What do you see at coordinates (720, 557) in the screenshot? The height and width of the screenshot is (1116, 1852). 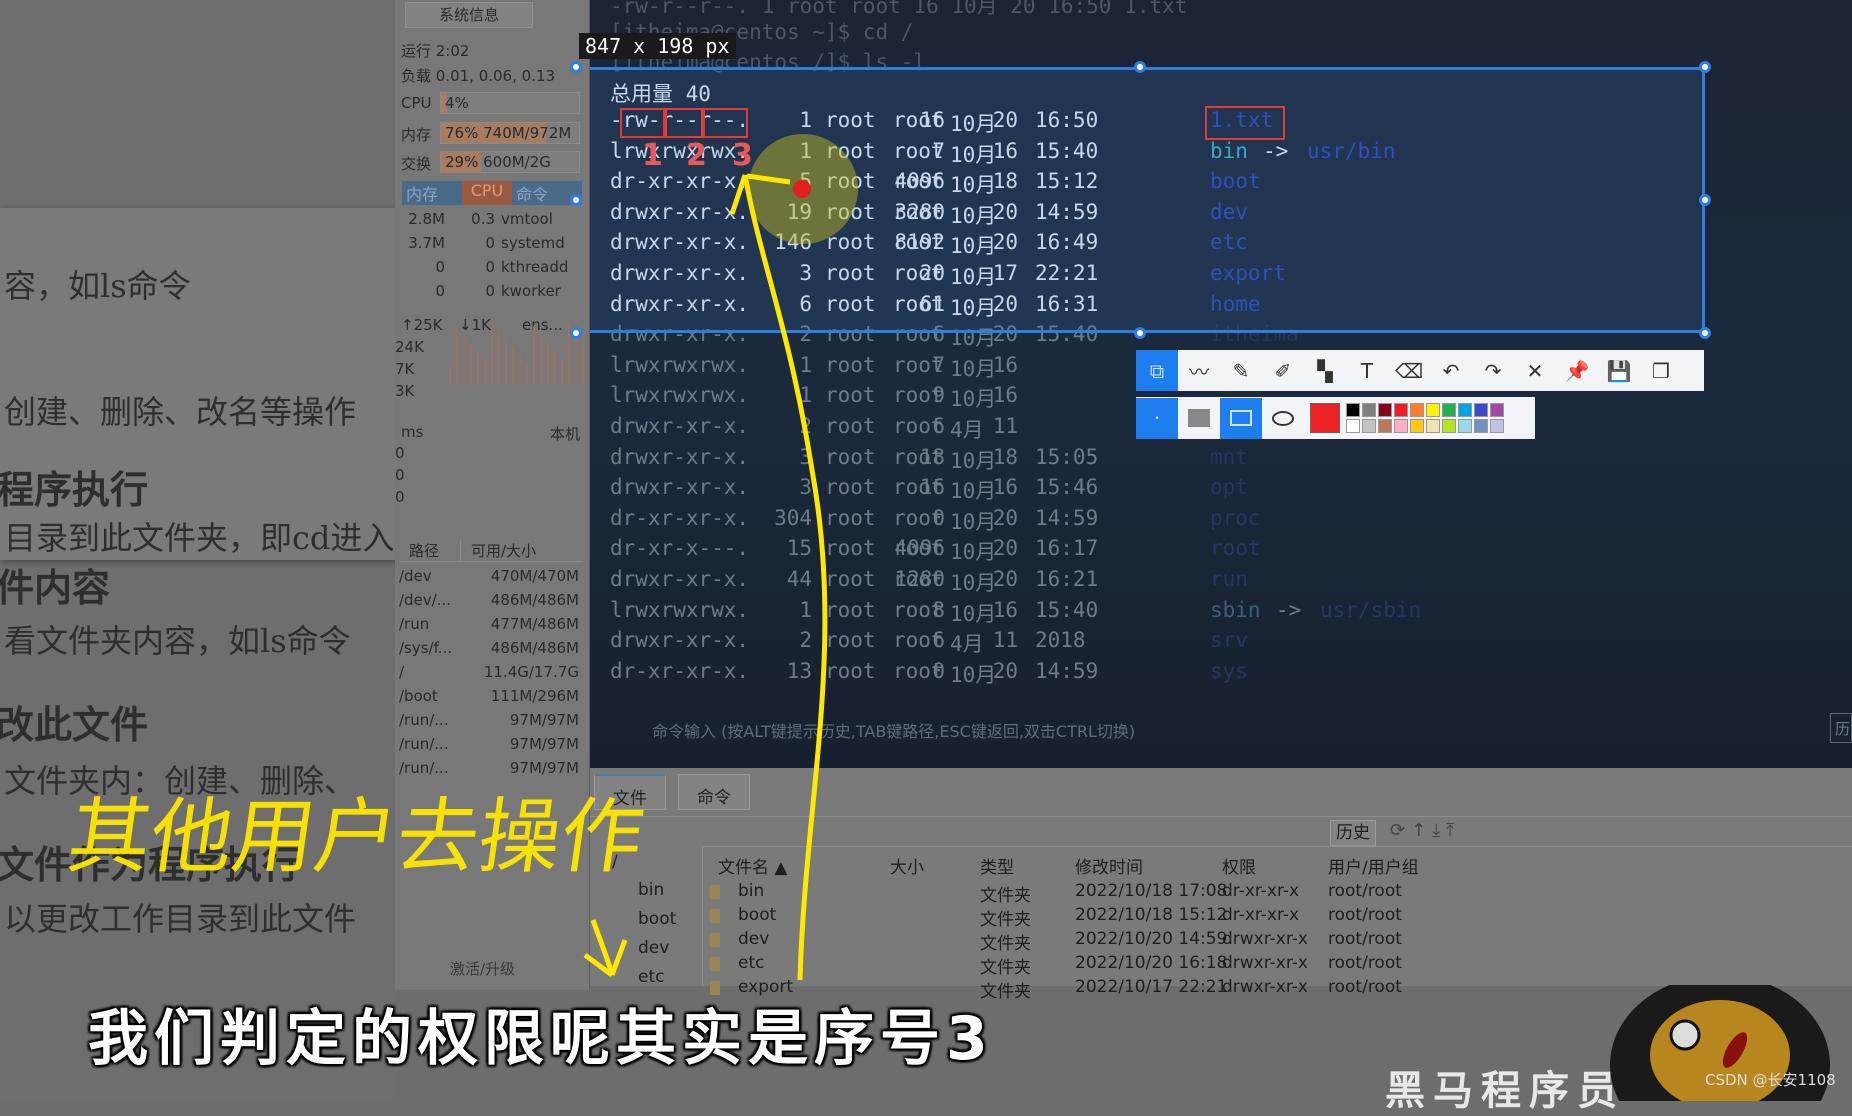 I see `annotation-layer` at bounding box center [720, 557].